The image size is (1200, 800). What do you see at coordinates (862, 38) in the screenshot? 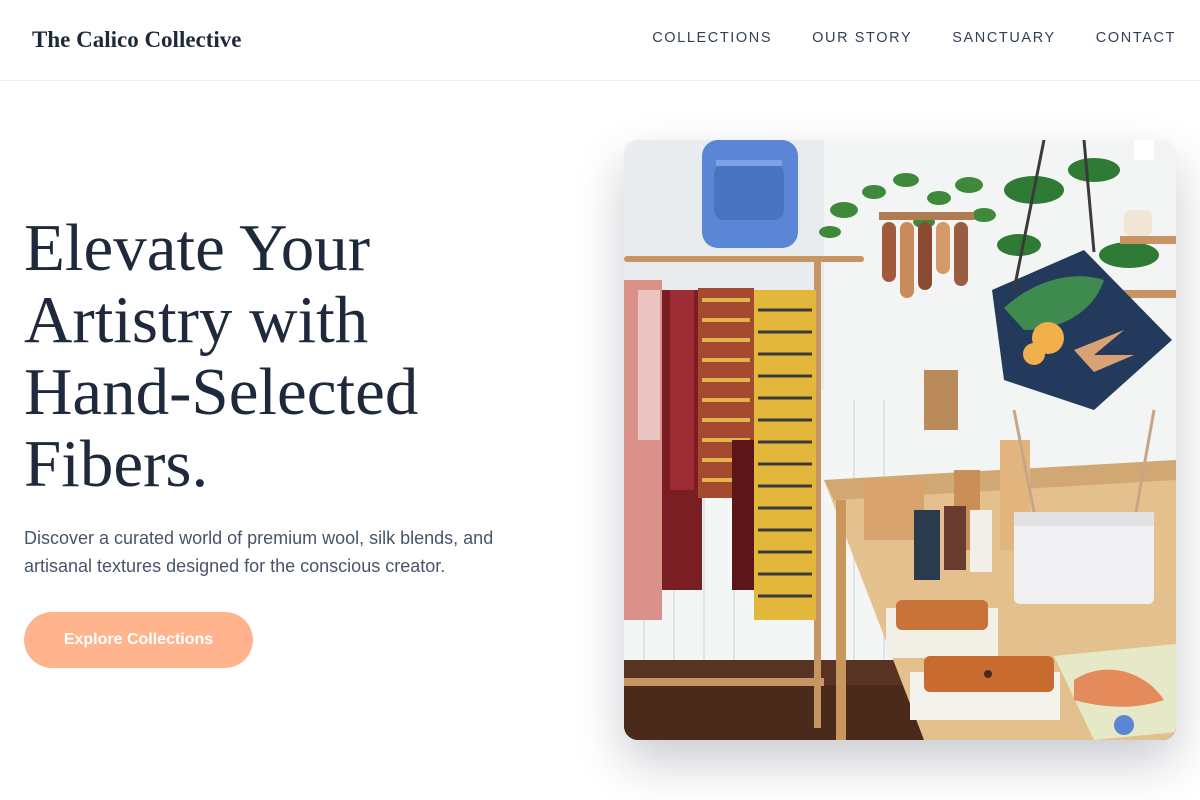
I see `nav-our-story: OUR STORY` at bounding box center [862, 38].